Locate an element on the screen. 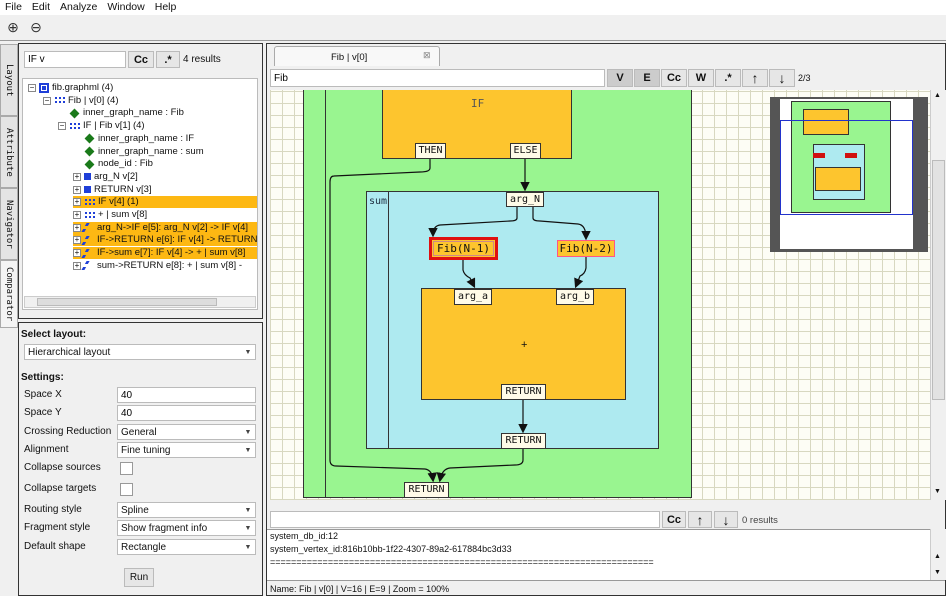 Image resolution: width=946 pixels, height=596 pixels. tree-item: + + | sum v[8] is located at coordinates (110, 215).